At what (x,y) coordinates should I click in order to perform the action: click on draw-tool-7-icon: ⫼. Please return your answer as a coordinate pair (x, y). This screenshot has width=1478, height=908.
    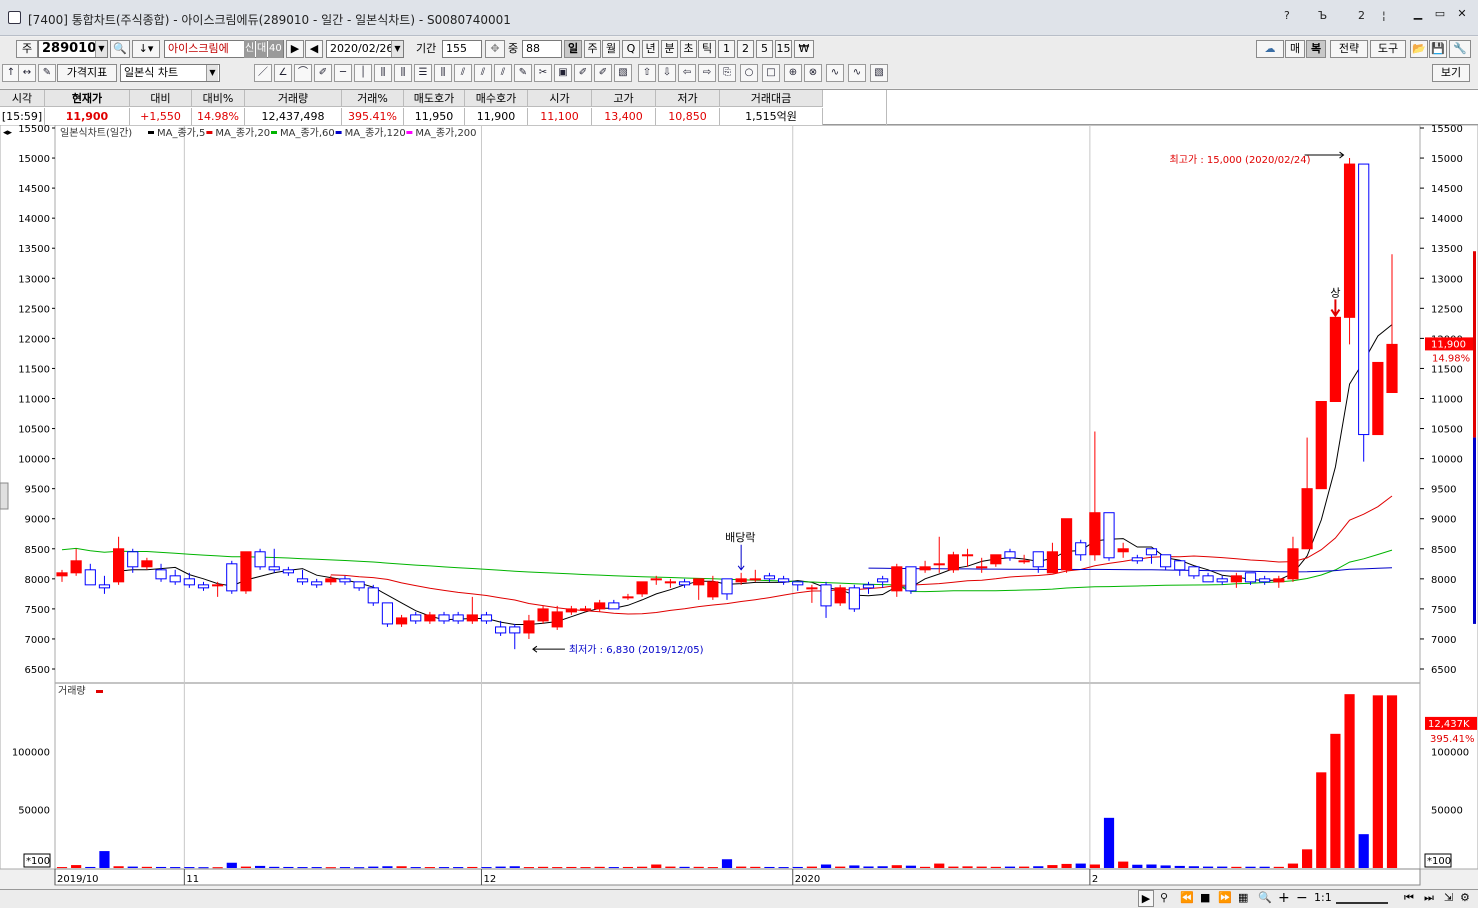
    Looking at the image, I should click on (403, 73).